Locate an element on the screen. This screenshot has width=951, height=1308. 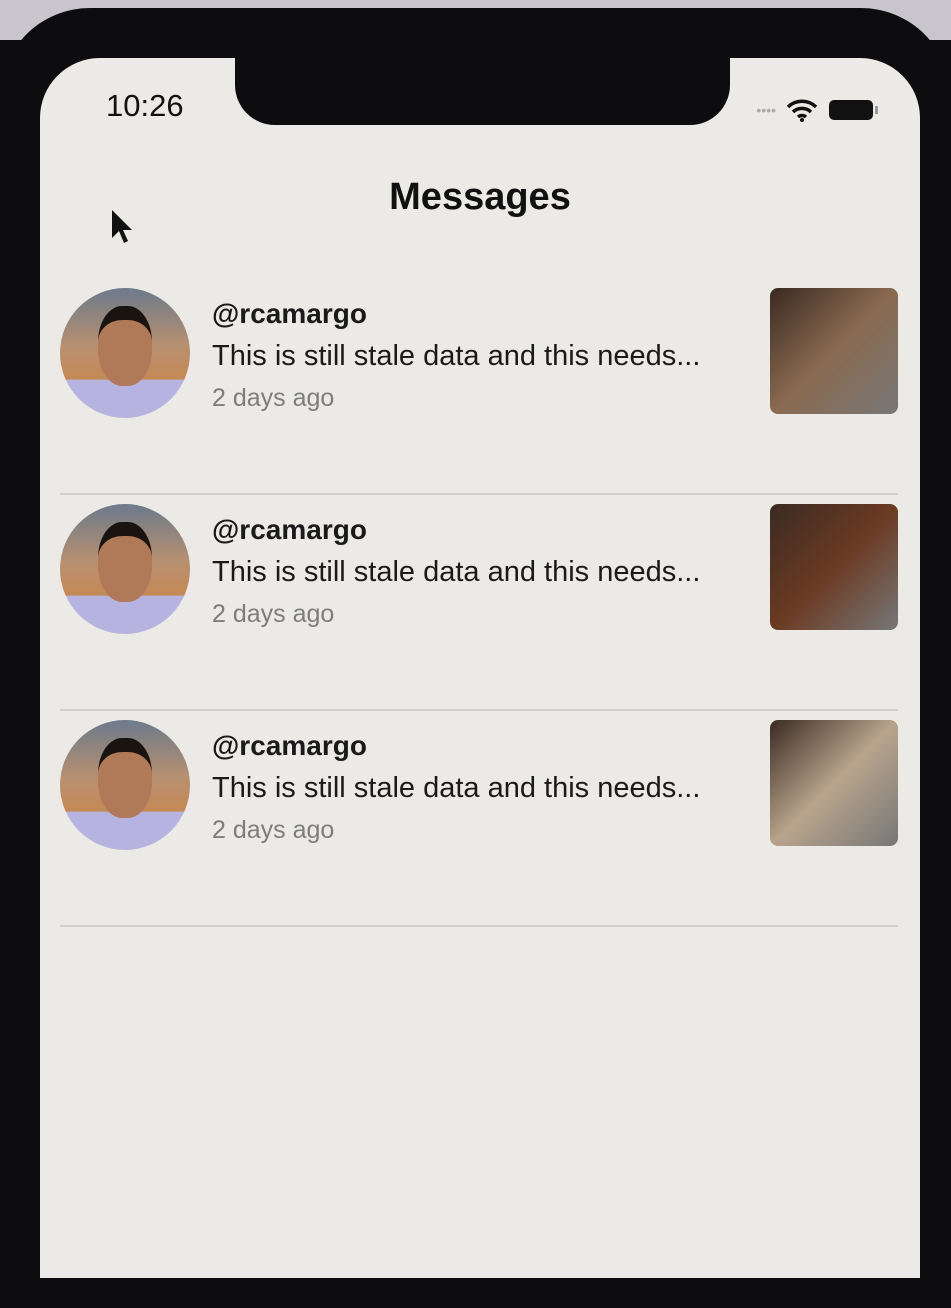
status-icons: •••• is located at coordinates (818, 110).